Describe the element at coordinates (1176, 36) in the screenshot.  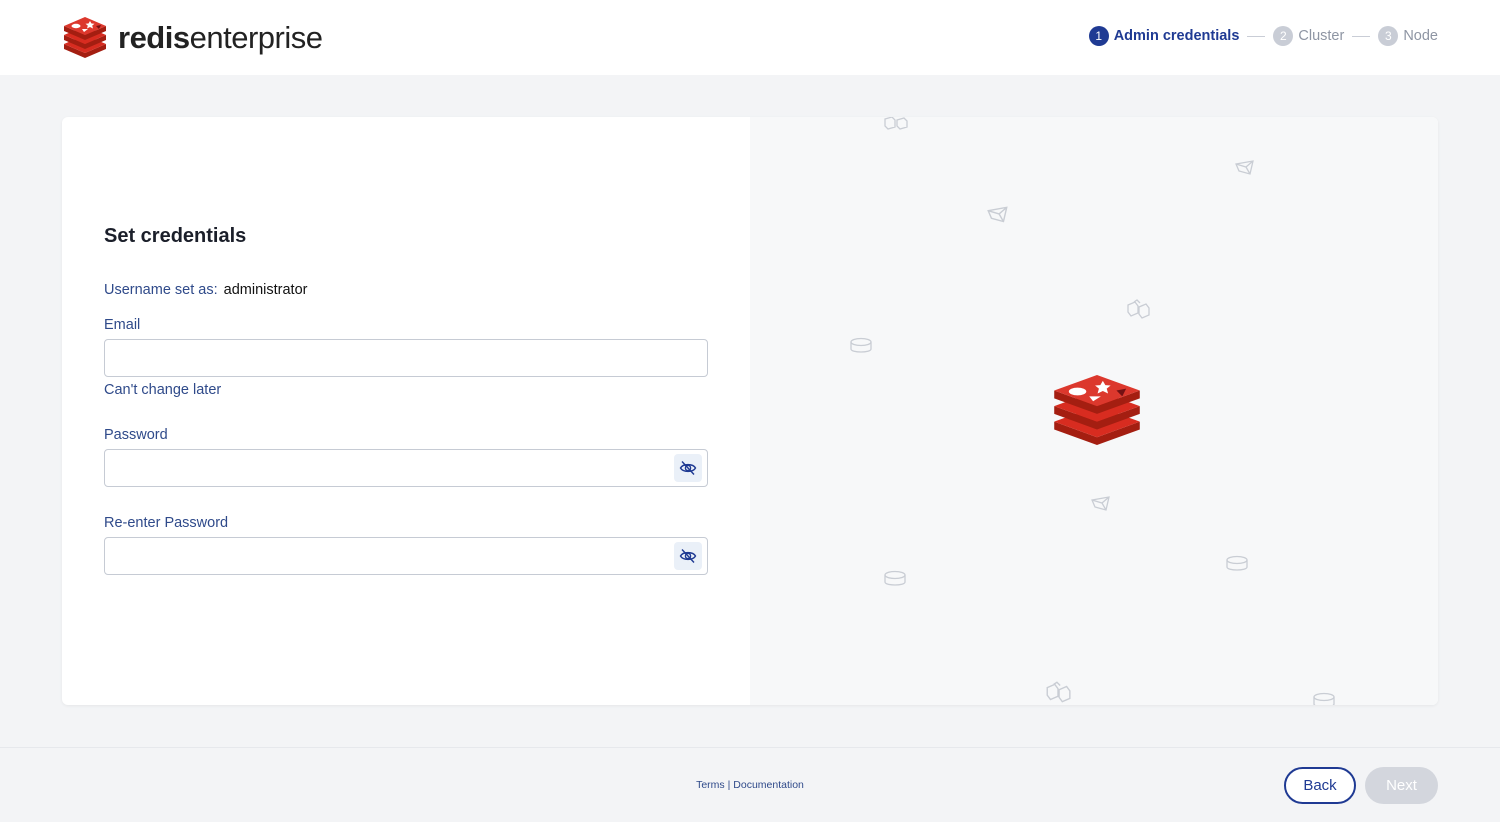
I see `step-label: Admin credentials` at that location.